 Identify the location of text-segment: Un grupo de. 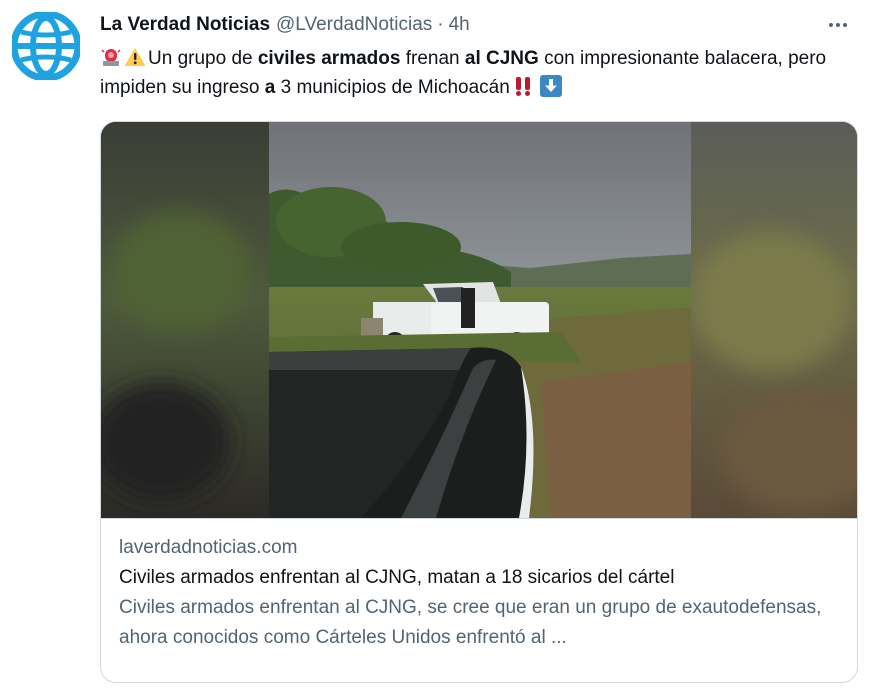
(203, 58).